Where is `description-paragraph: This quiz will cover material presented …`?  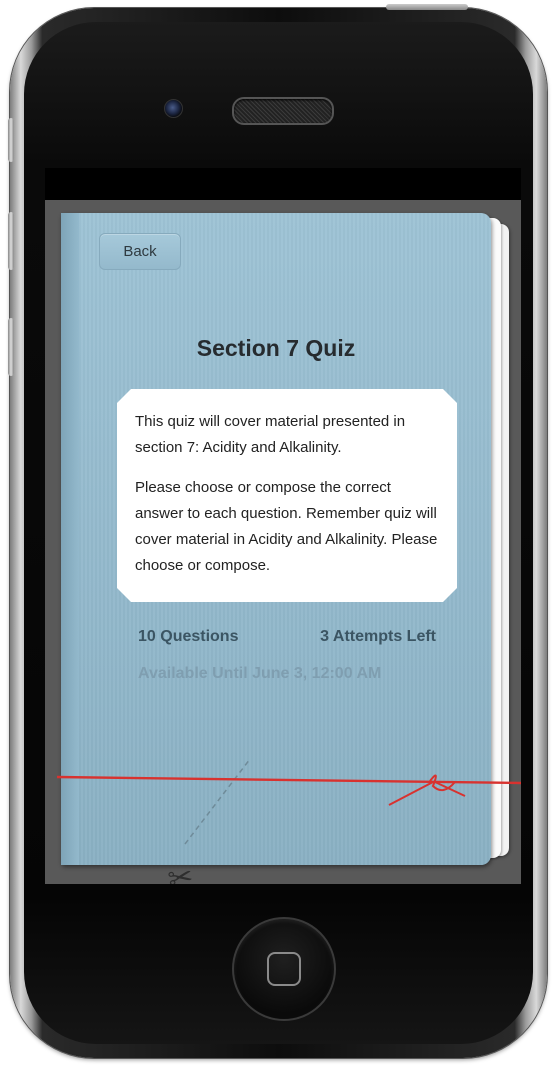
description-paragraph: This quiz will cover material presented … is located at coordinates (270, 434).